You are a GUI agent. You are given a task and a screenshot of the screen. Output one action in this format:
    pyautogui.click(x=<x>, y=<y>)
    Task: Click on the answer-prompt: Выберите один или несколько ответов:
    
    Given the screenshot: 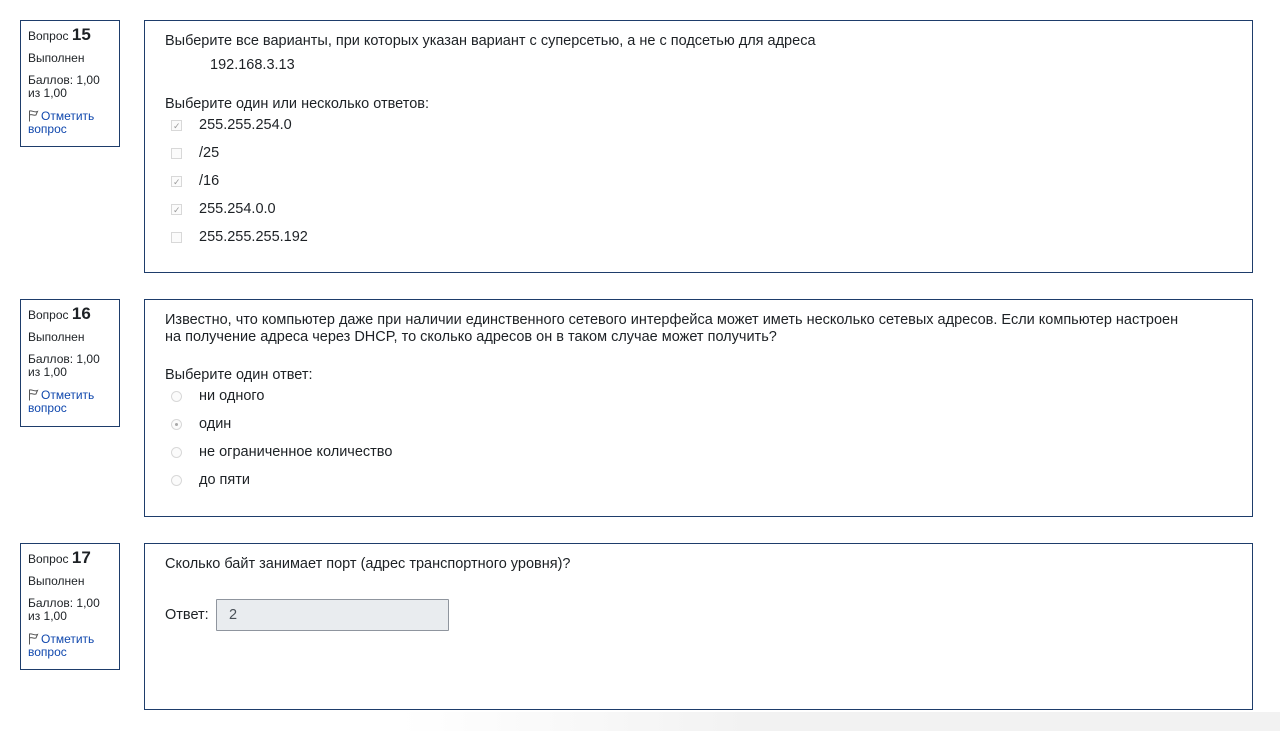 What is the action you would take?
    pyautogui.click(x=297, y=104)
    